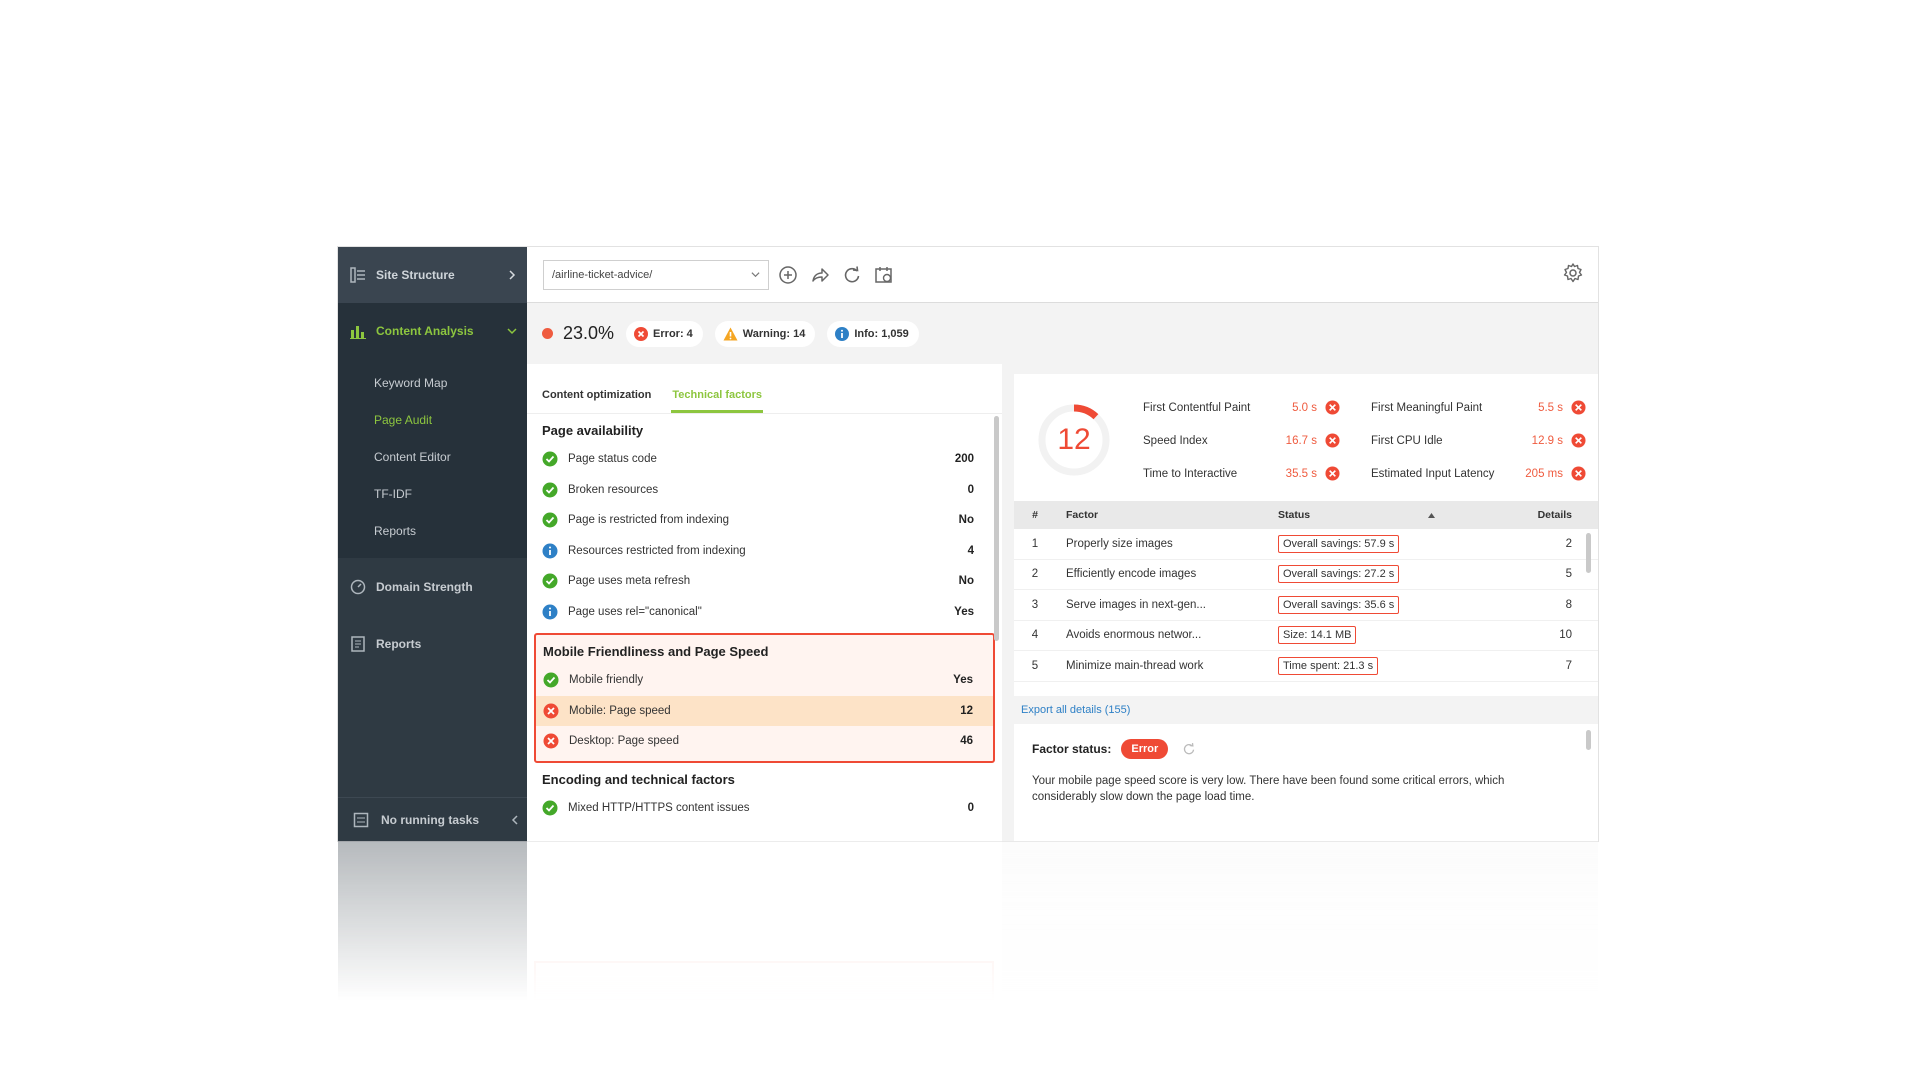  Describe the element at coordinates (1573, 273) in the screenshot. I see `gear-icon` at that location.